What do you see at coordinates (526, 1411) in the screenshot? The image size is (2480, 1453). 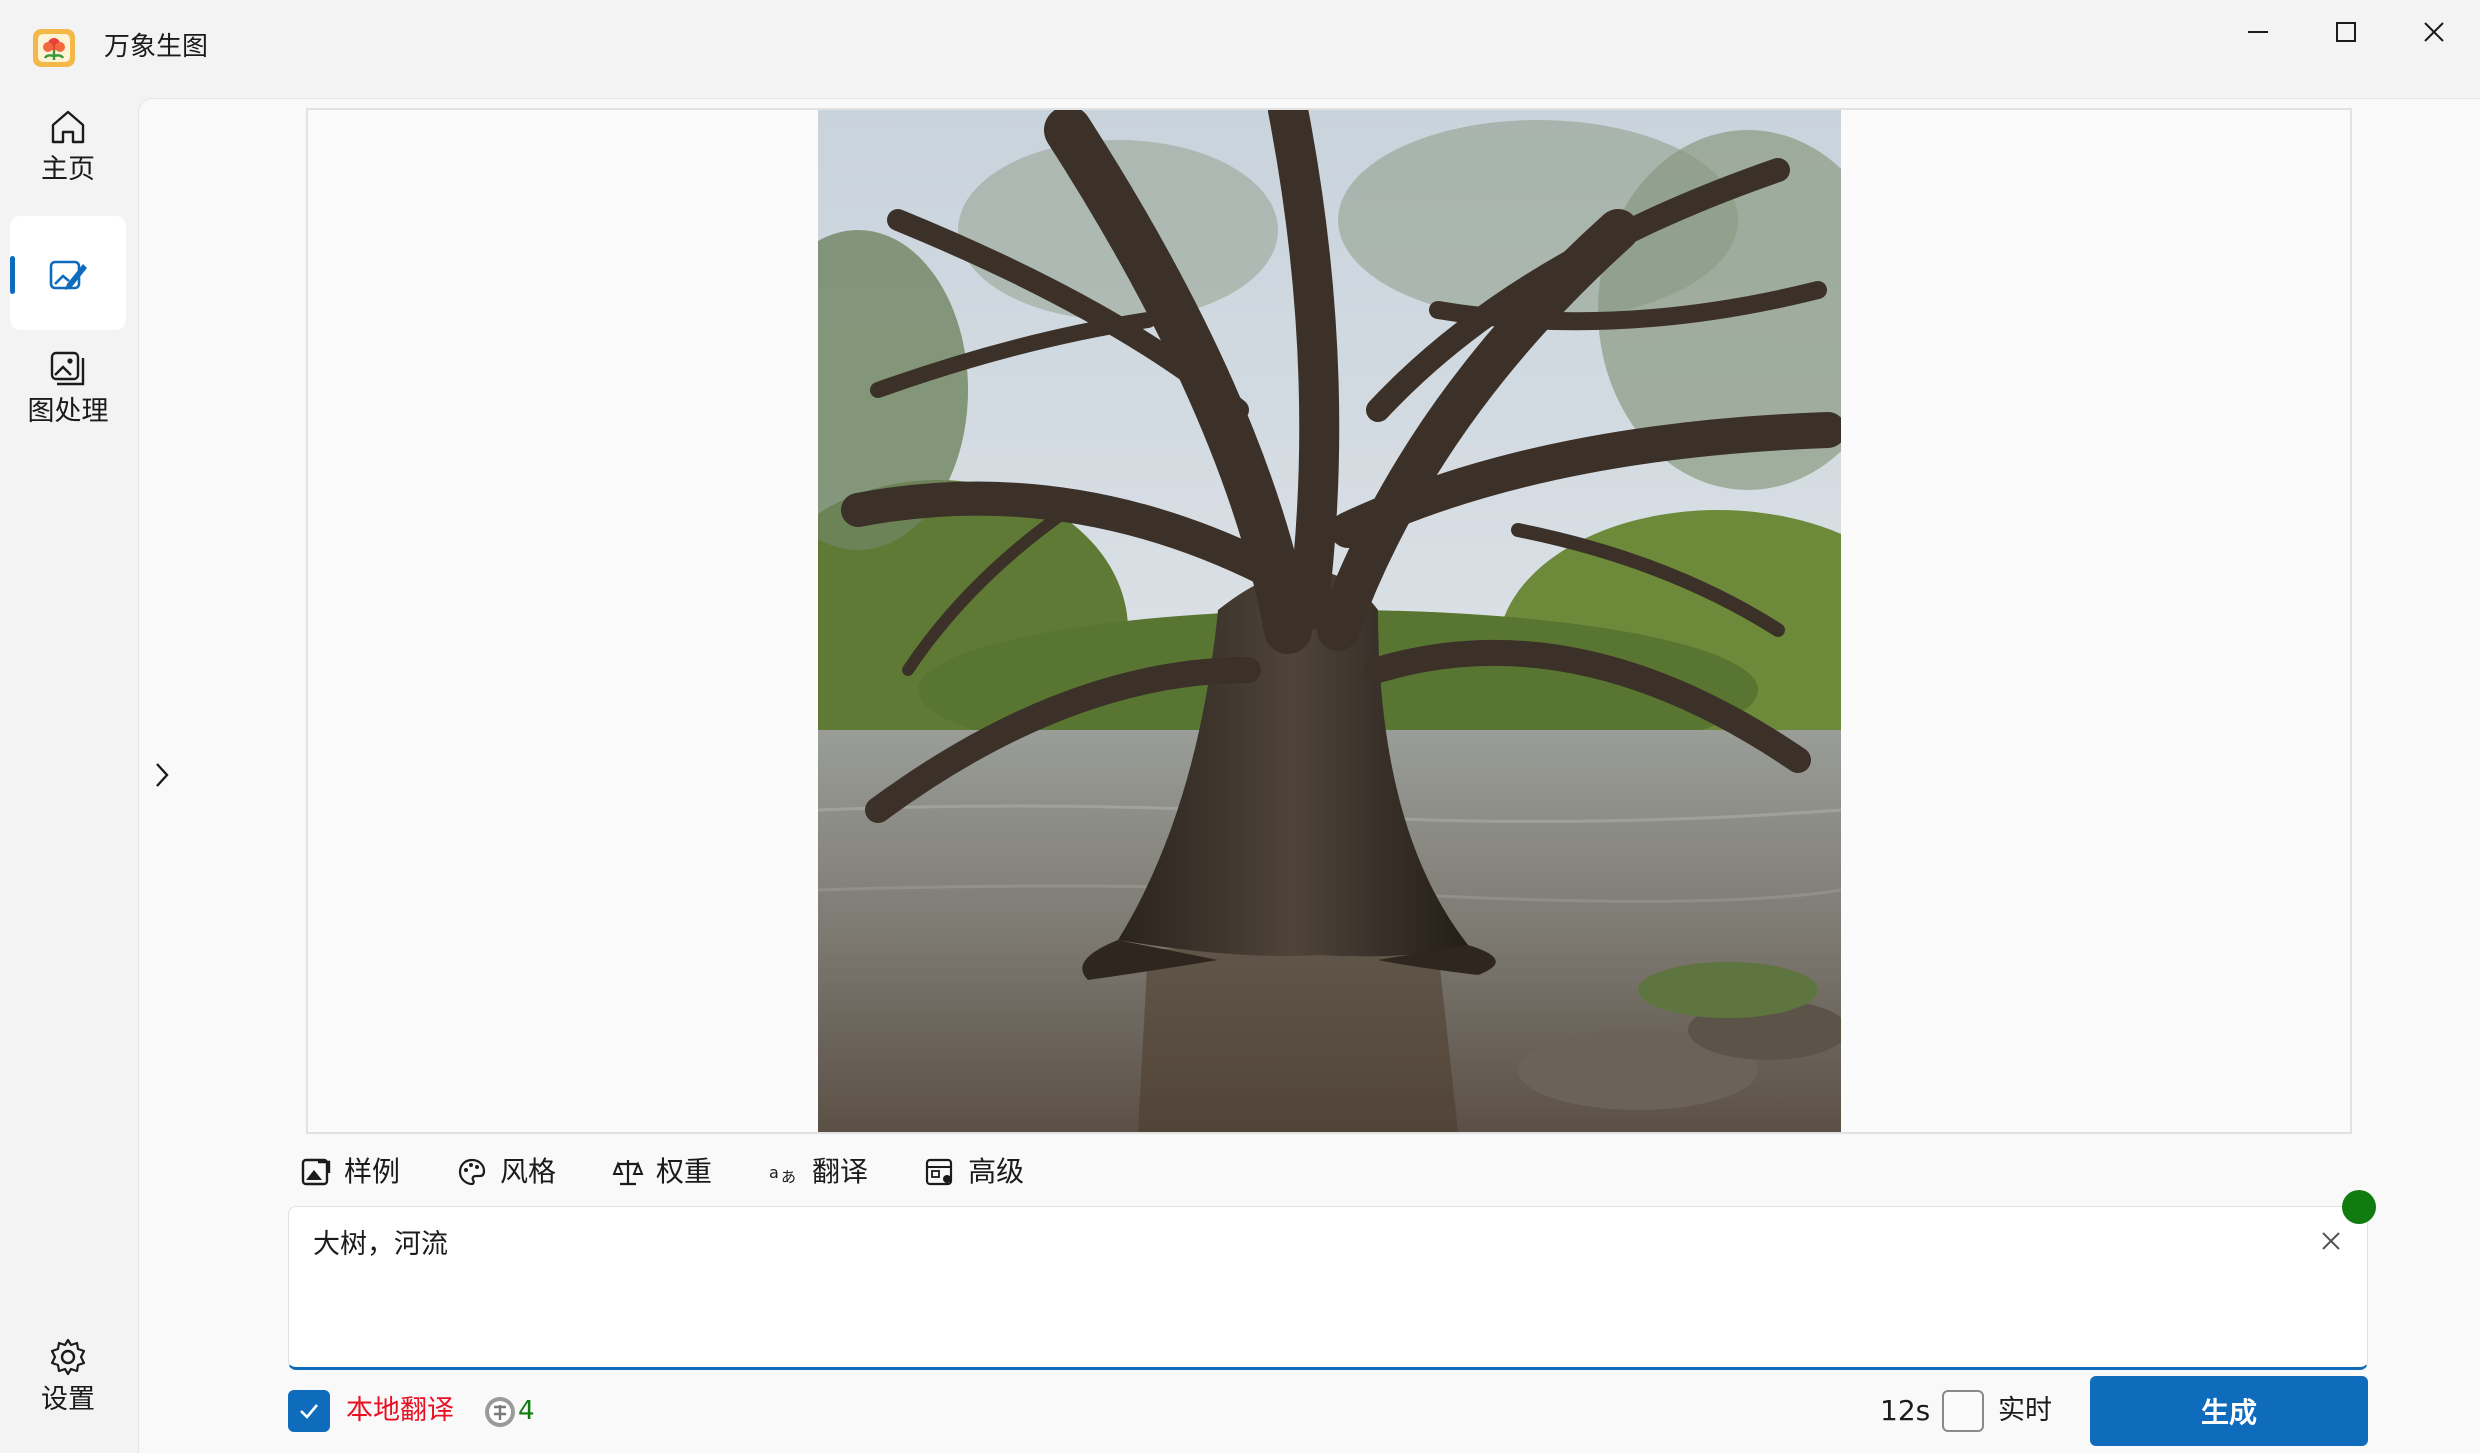 I see `translate-count: 4` at bounding box center [526, 1411].